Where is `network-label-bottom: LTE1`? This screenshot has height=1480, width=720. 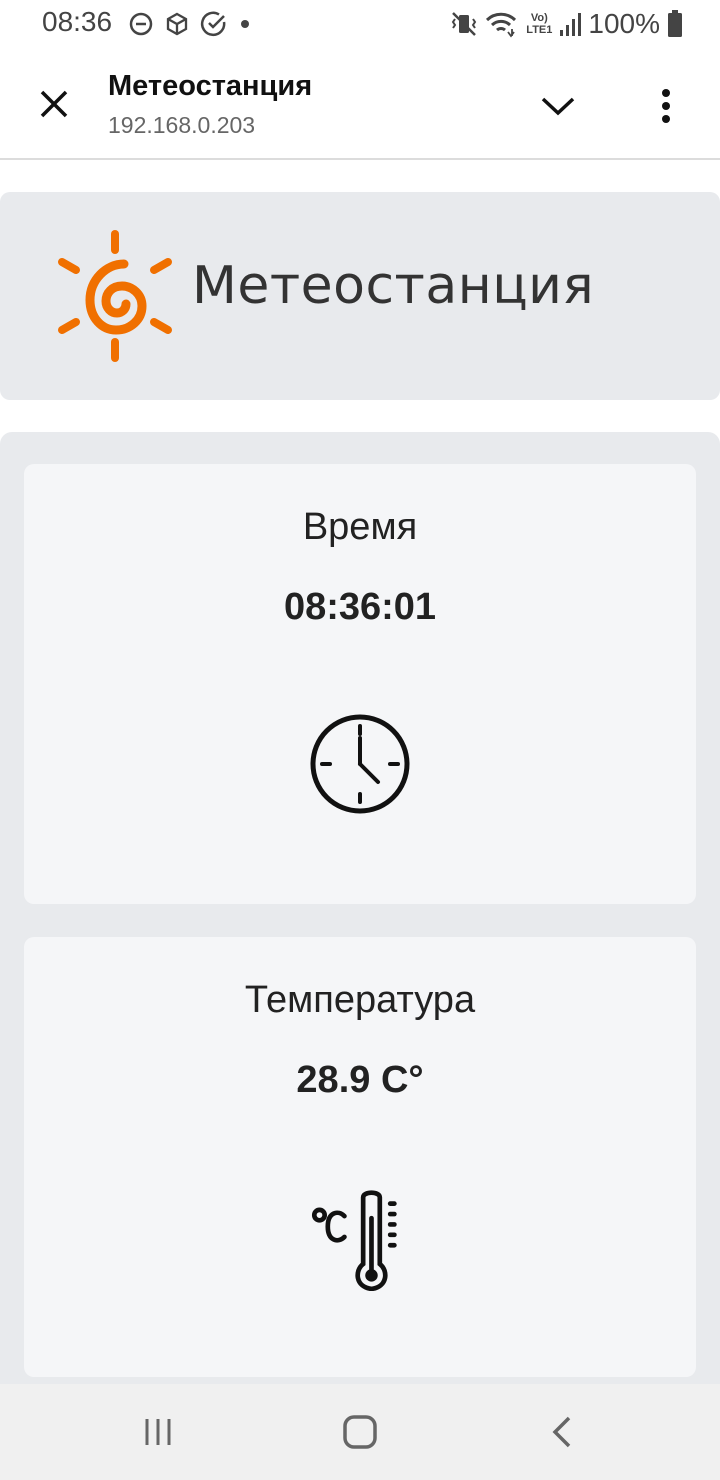
network-label-bottom: LTE1 is located at coordinates (539, 30).